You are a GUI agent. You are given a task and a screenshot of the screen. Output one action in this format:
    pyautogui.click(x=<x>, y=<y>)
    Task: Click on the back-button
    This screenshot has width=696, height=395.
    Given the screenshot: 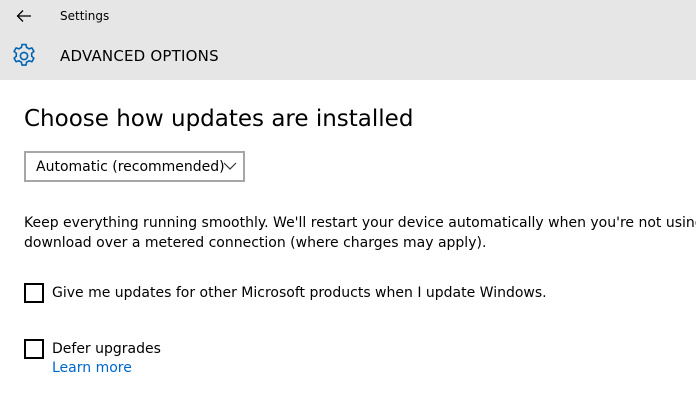 What is the action you would take?
    pyautogui.click(x=24, y=16)
    